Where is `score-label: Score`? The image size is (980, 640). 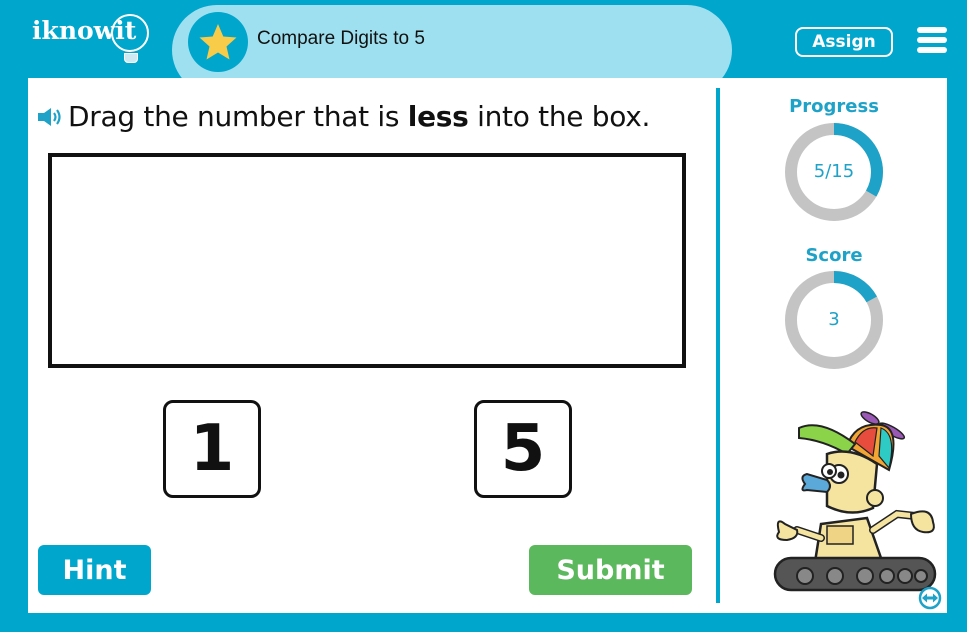
score-label: Score is located at coordinates (834, 255).